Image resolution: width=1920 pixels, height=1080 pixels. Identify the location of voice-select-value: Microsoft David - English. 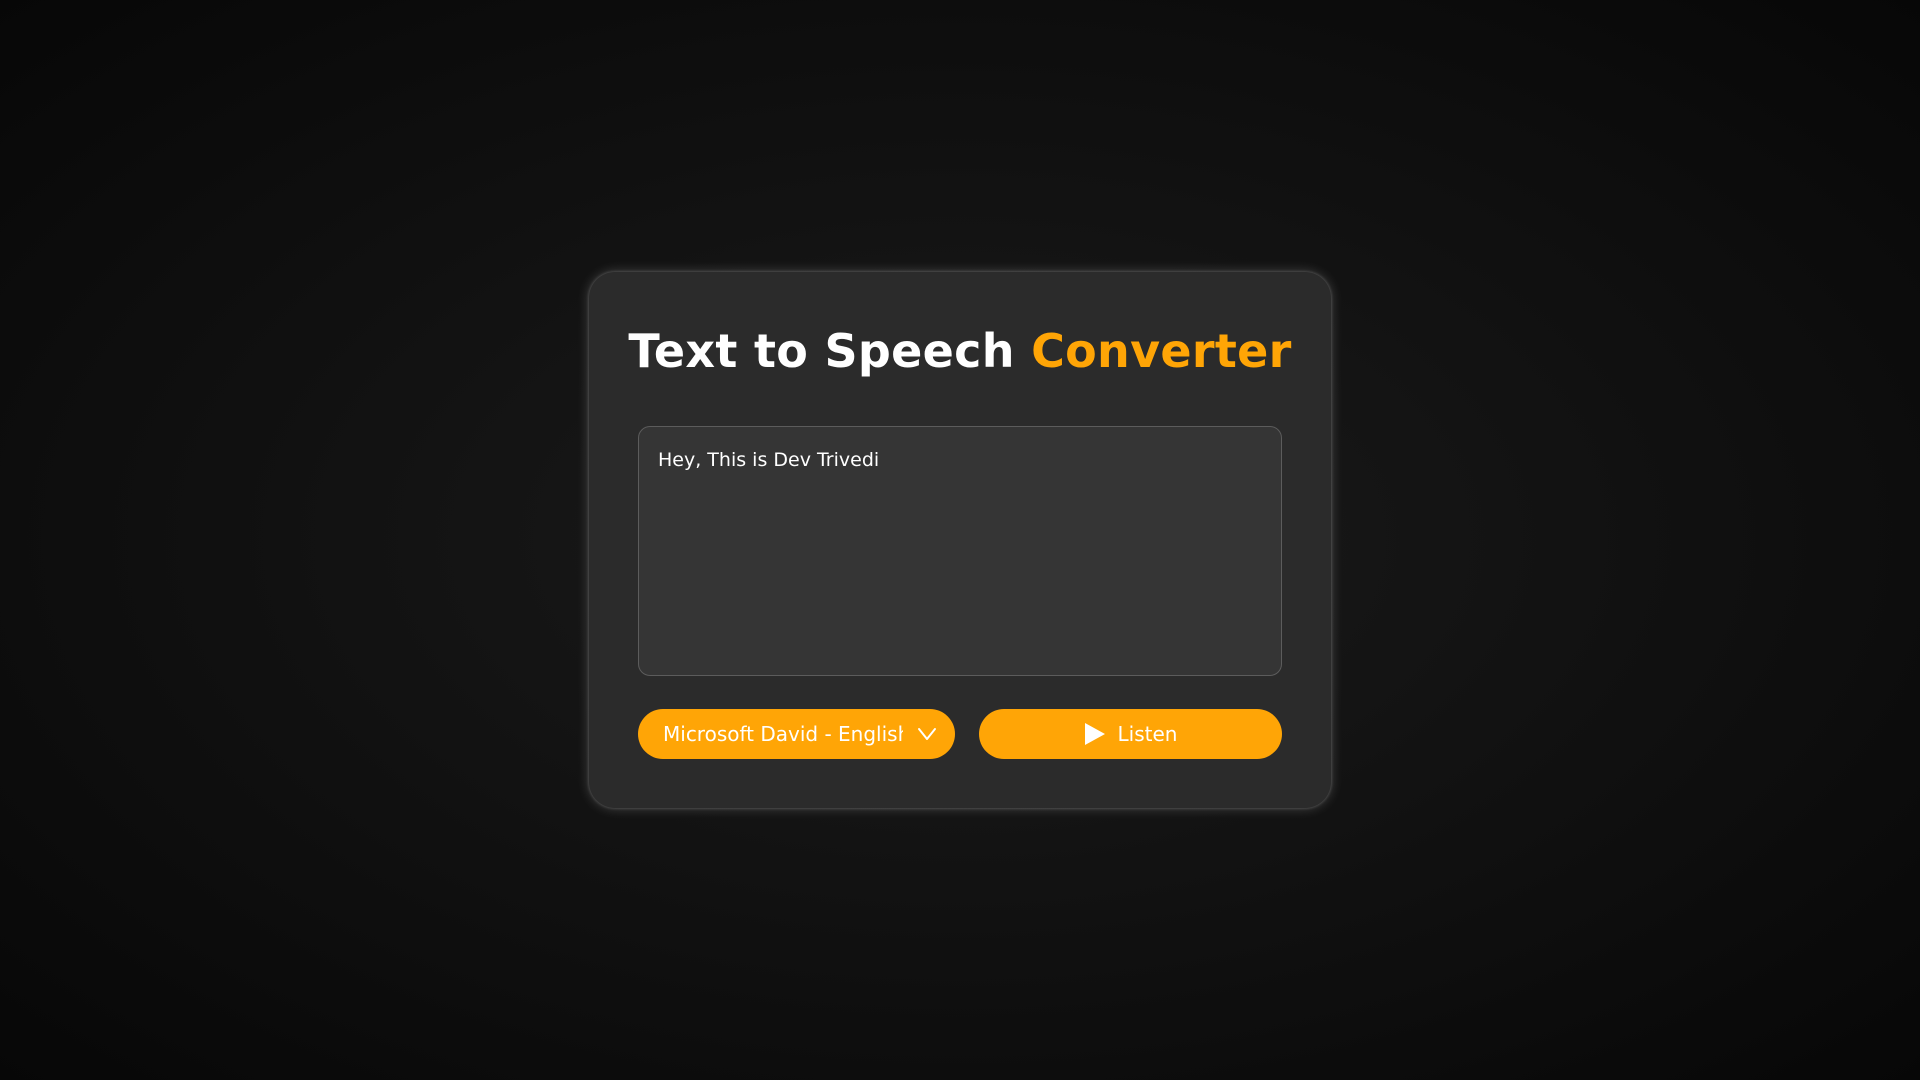
(783, 734).